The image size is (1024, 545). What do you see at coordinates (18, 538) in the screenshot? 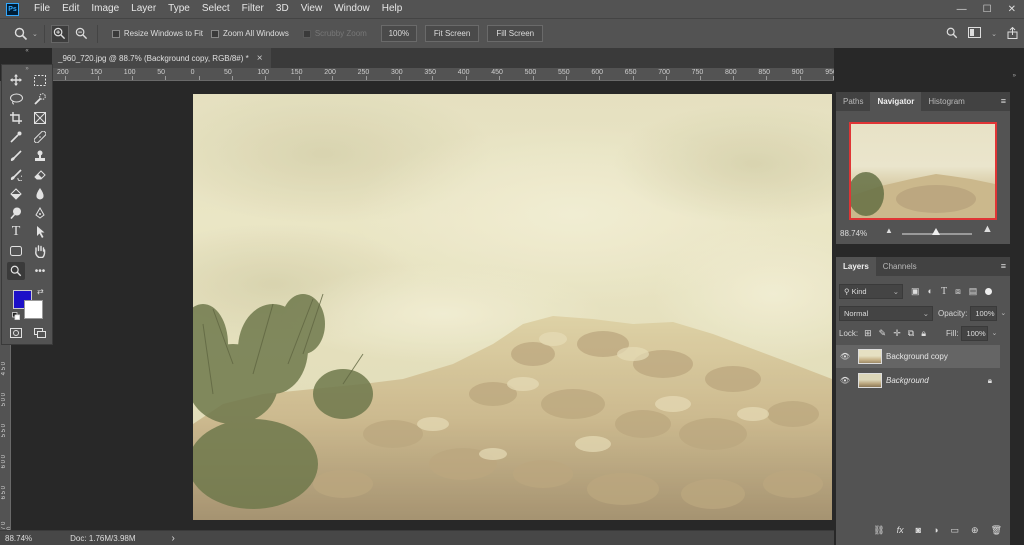
I see `status-zoom: 88.74%` at bounding box center [18, 538].